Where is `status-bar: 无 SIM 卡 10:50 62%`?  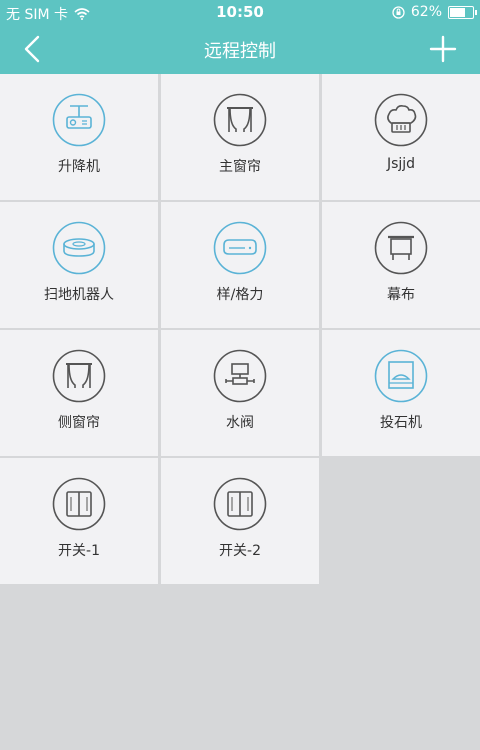
status-bar: 无 SIM 卡 10:50 62% is located at coordinates (240, 12).